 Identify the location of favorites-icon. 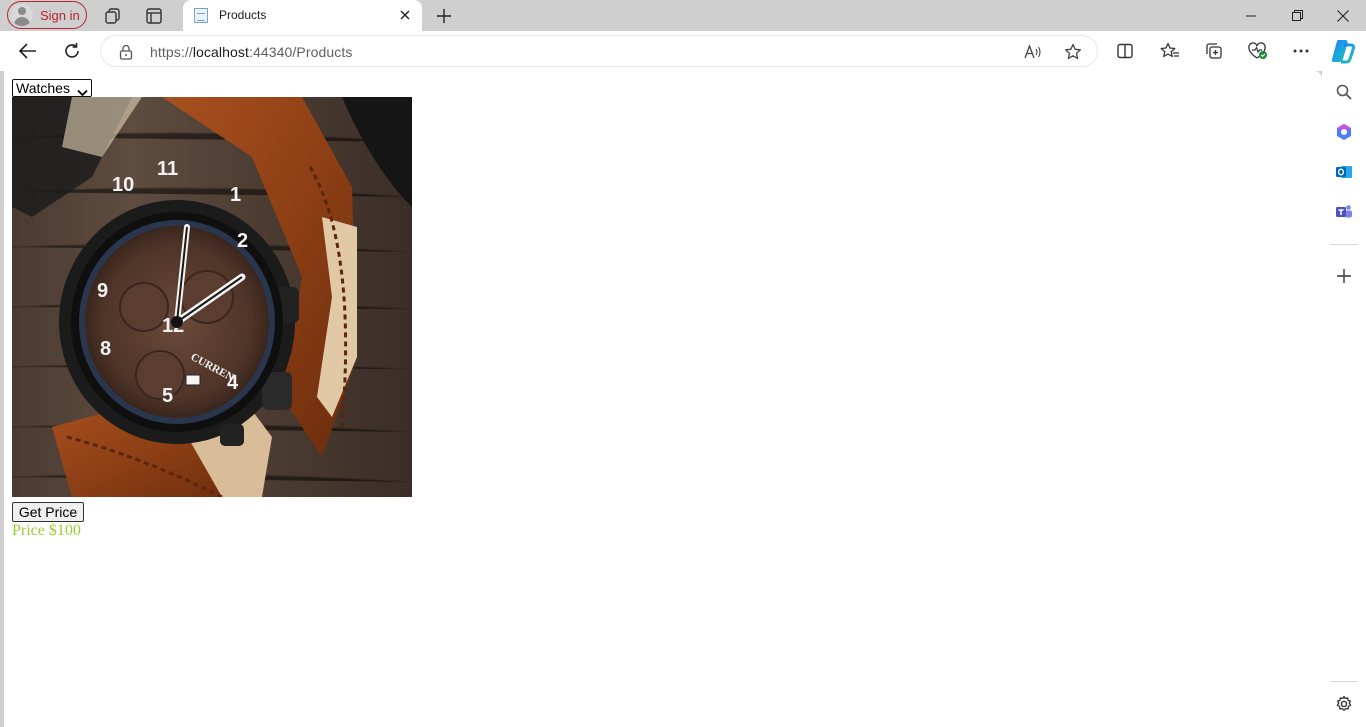
(1170, 51).